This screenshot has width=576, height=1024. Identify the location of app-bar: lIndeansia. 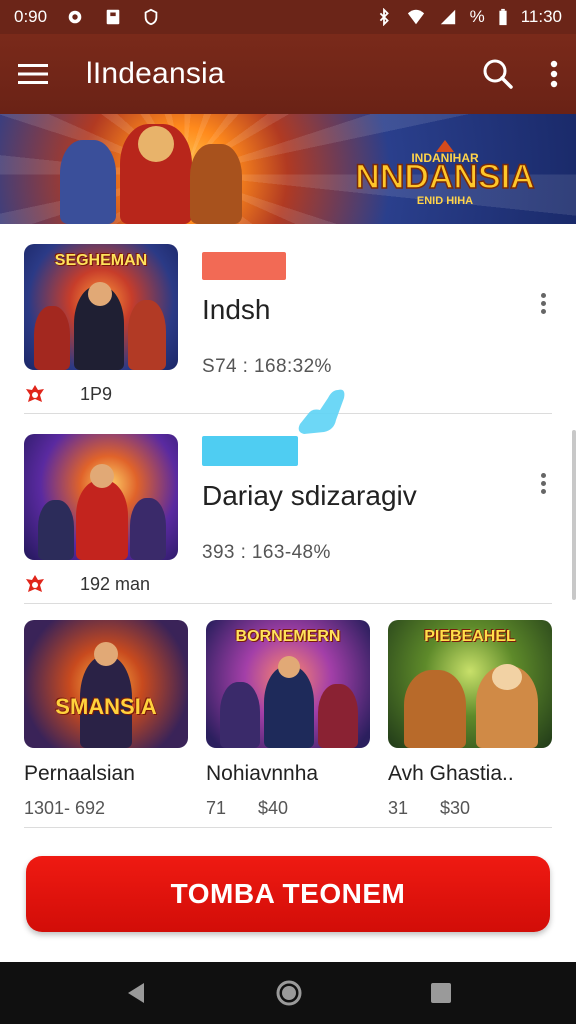
(288, 74).